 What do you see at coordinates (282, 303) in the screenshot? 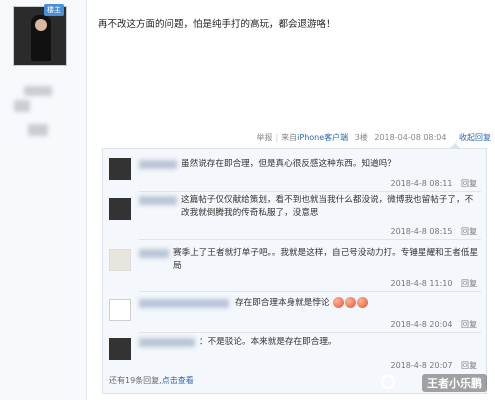
I see `reply-text-content: 存在即合理本身就是悖论` at bounding box center [282, 303].